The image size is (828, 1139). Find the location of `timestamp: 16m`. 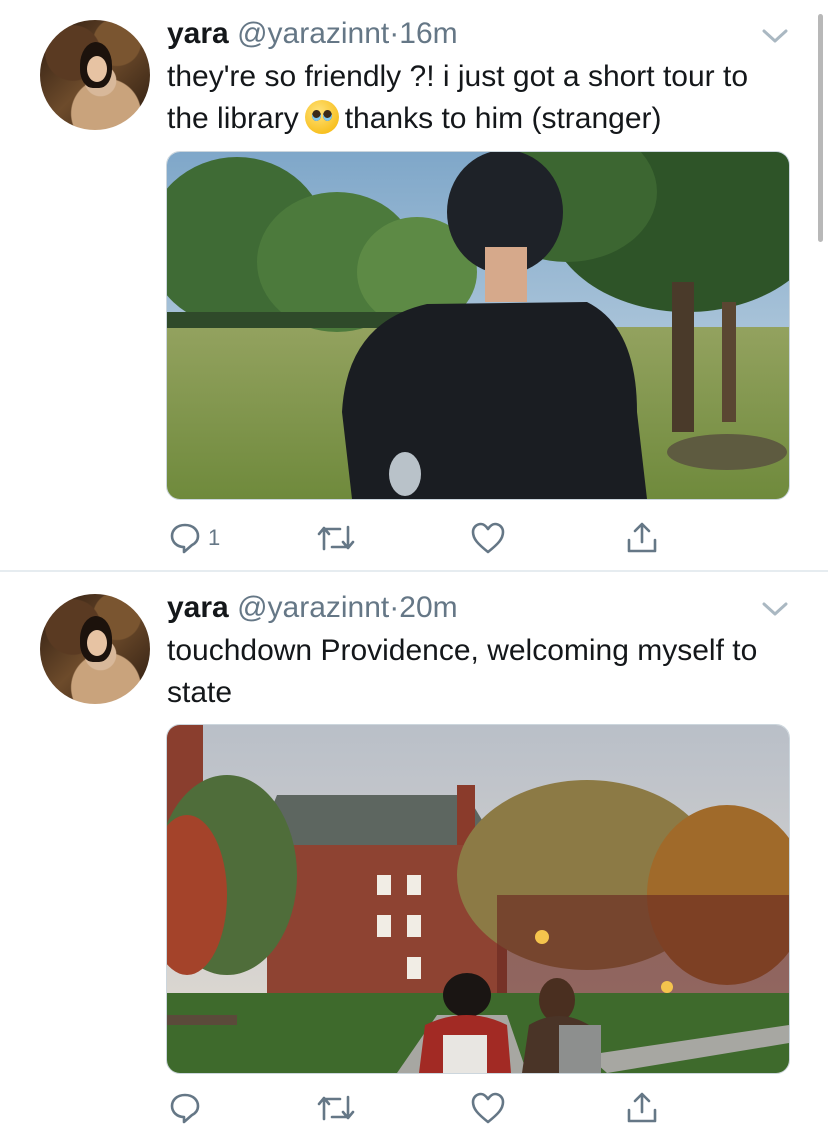

timestamp: 16m is located at coordinates (428, 33).